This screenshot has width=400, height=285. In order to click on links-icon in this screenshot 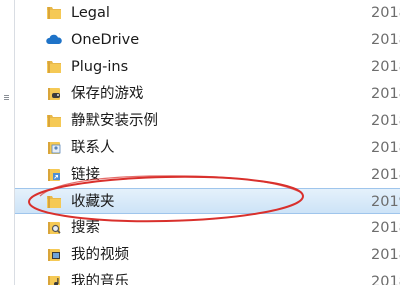, I will do `click(54, 175)`.